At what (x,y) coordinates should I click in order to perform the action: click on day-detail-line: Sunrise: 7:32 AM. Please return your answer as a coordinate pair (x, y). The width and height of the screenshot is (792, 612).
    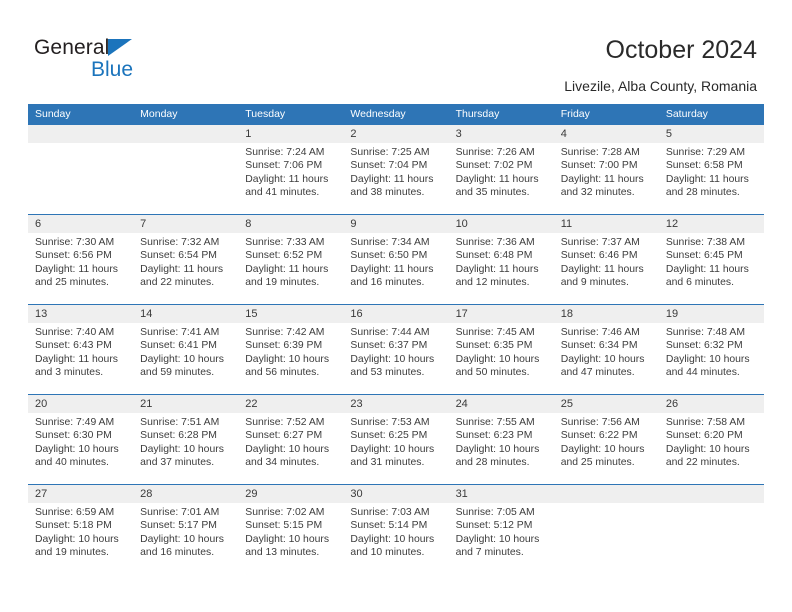
    Looking at the image, I should click on (180, 242).